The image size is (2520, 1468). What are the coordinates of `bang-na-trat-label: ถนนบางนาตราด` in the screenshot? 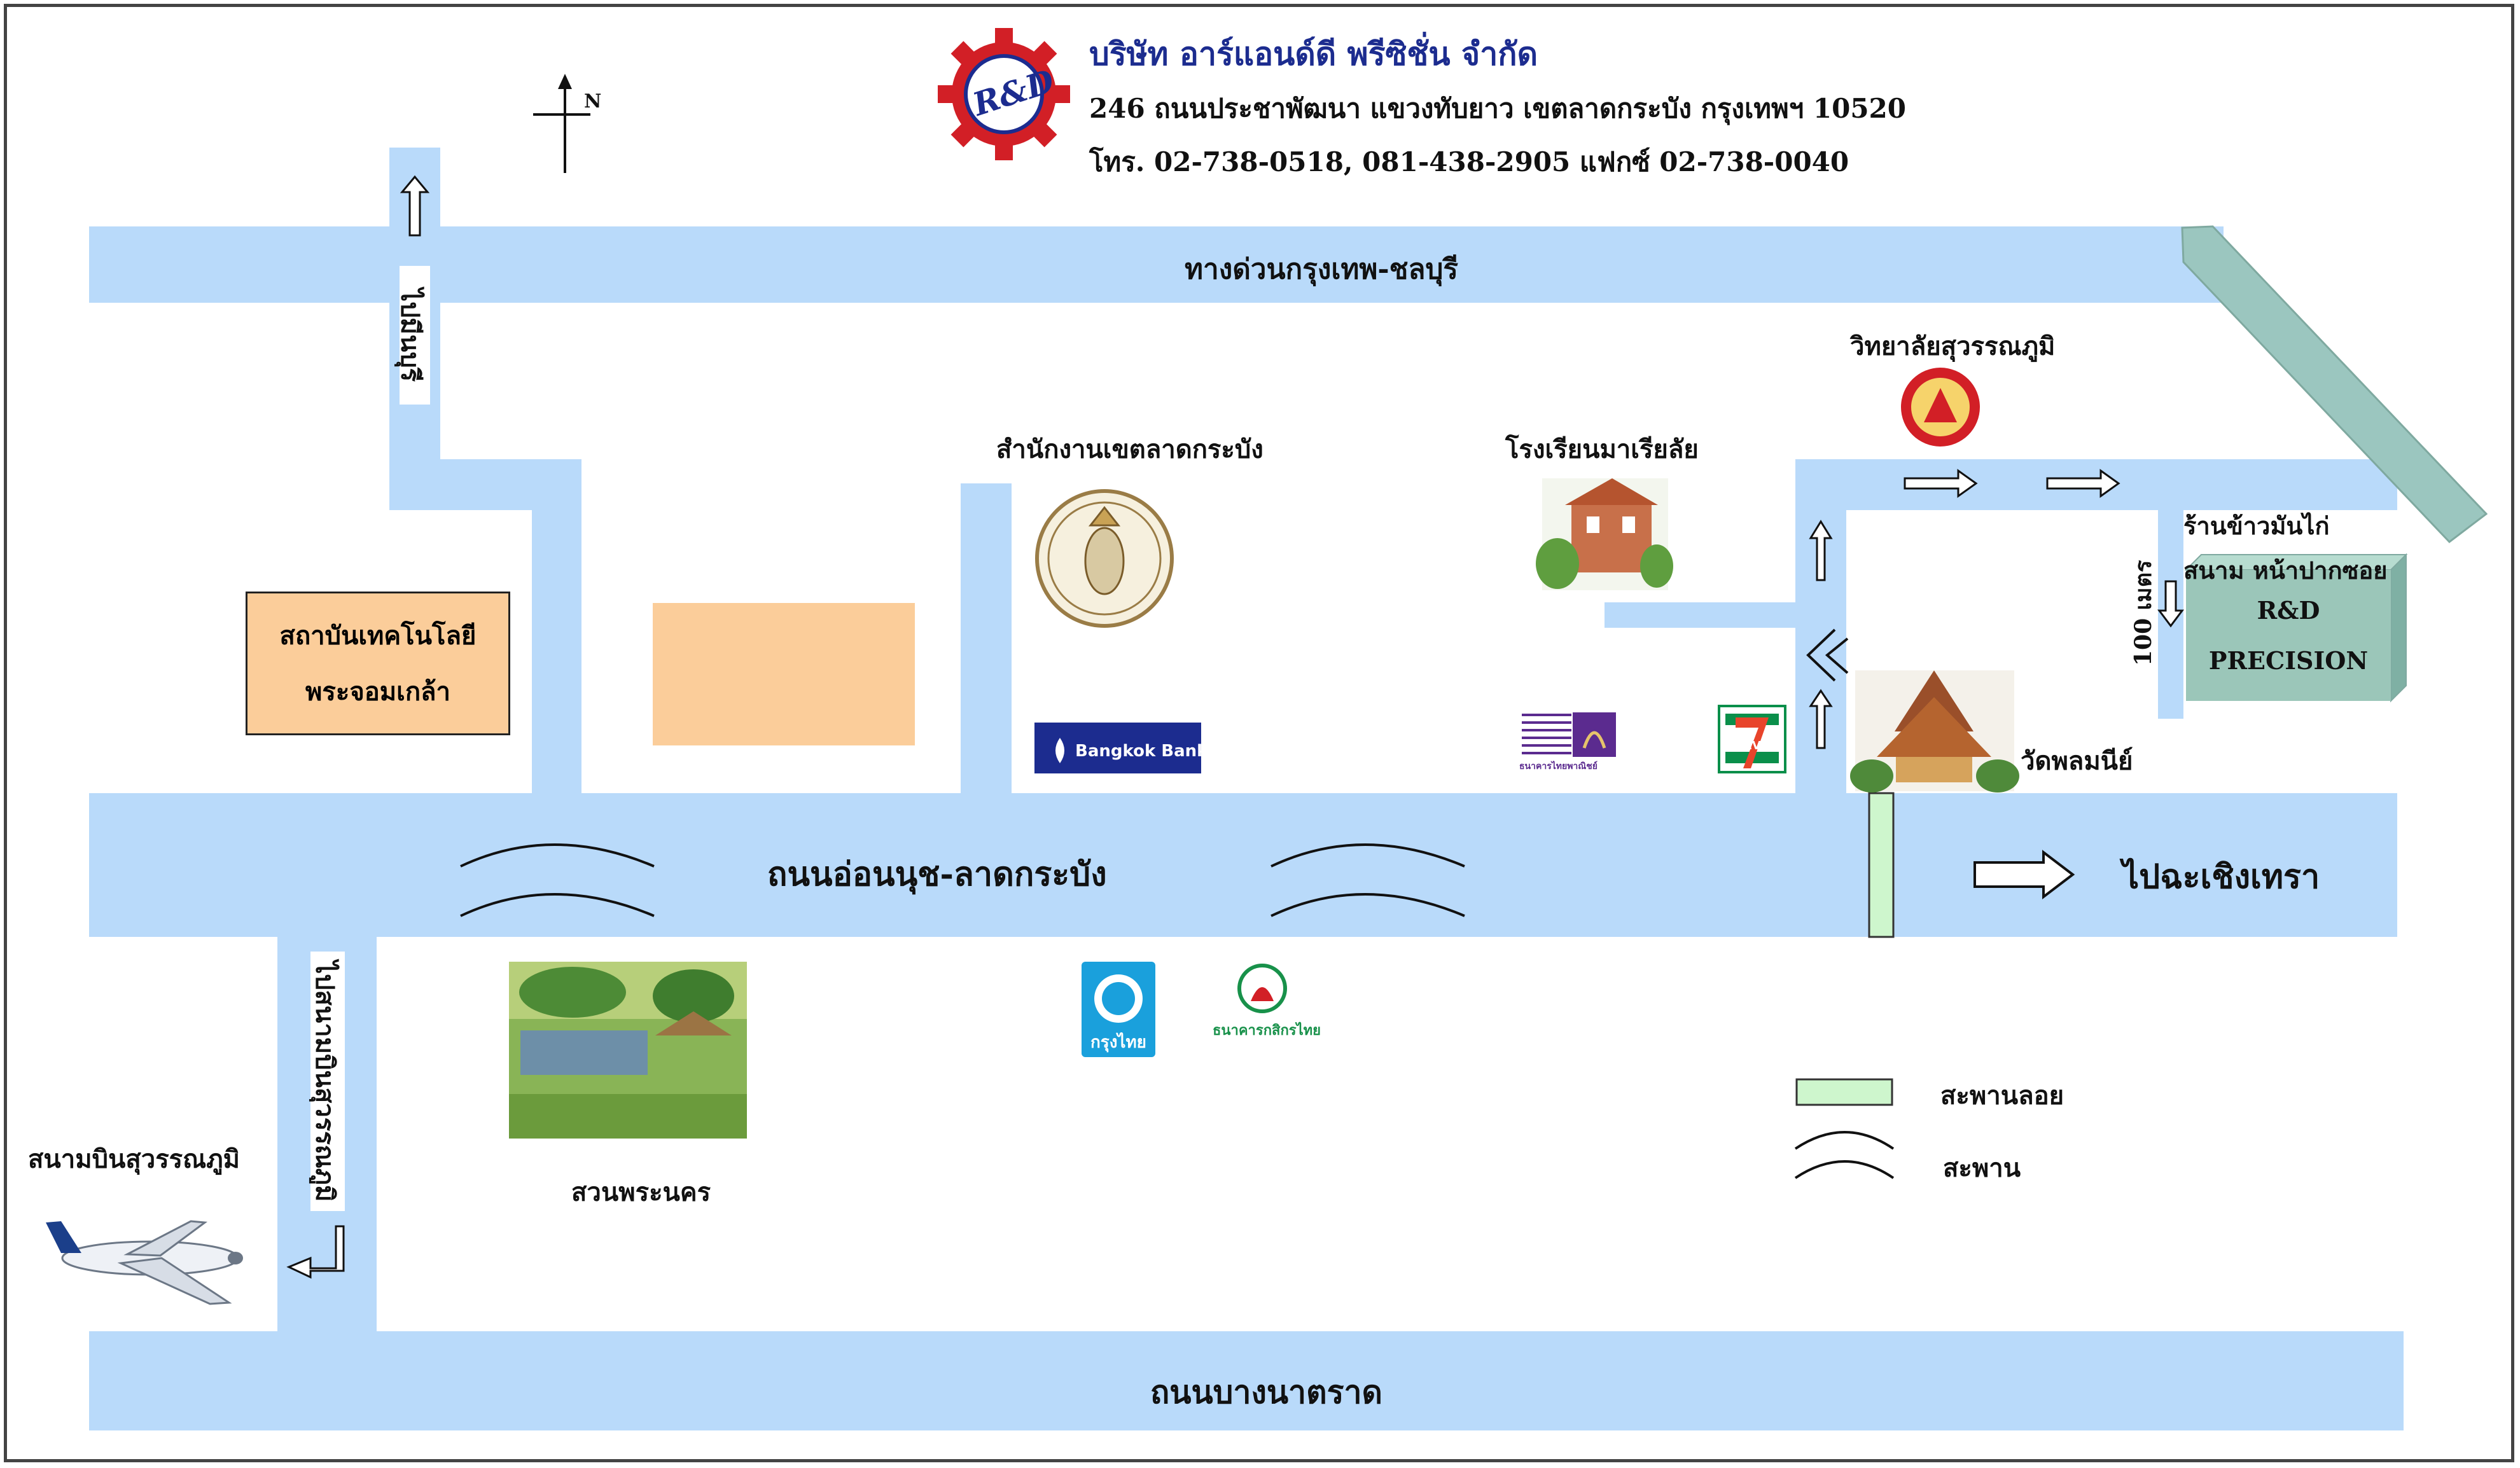 It's located at (1266, 1392).